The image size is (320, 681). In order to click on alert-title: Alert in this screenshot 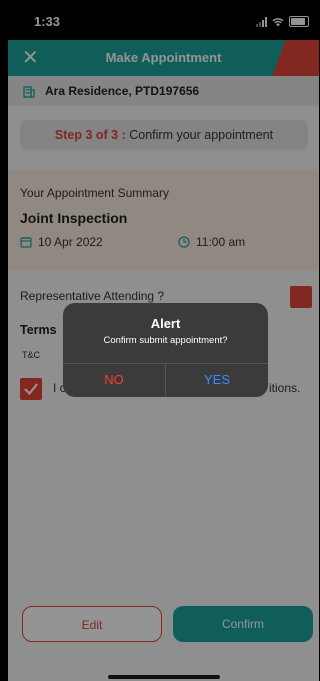, I will do `click(165, 323)`.